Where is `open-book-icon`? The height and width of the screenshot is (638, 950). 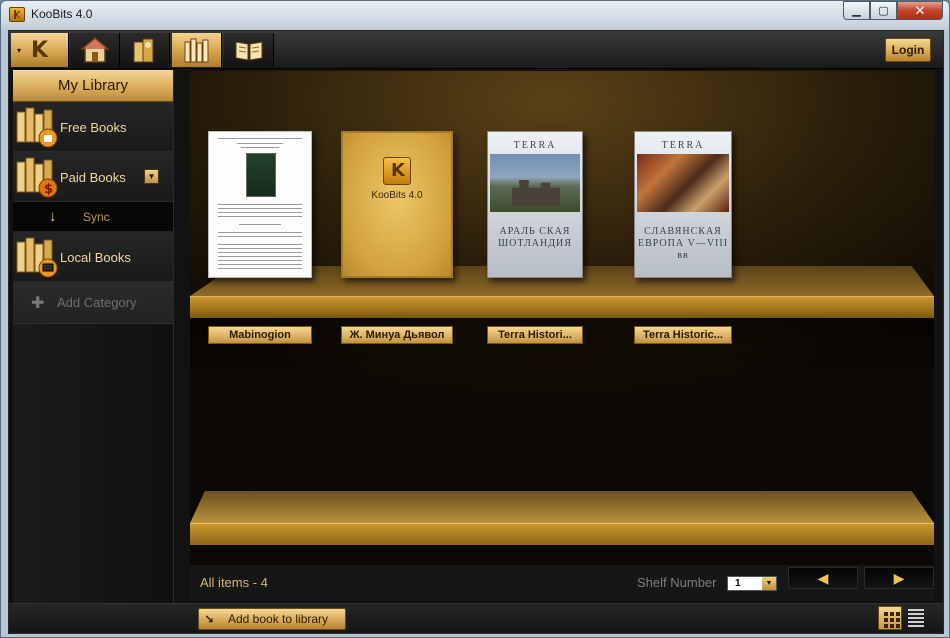 open-book-icon is located at coordinates (248, 51).